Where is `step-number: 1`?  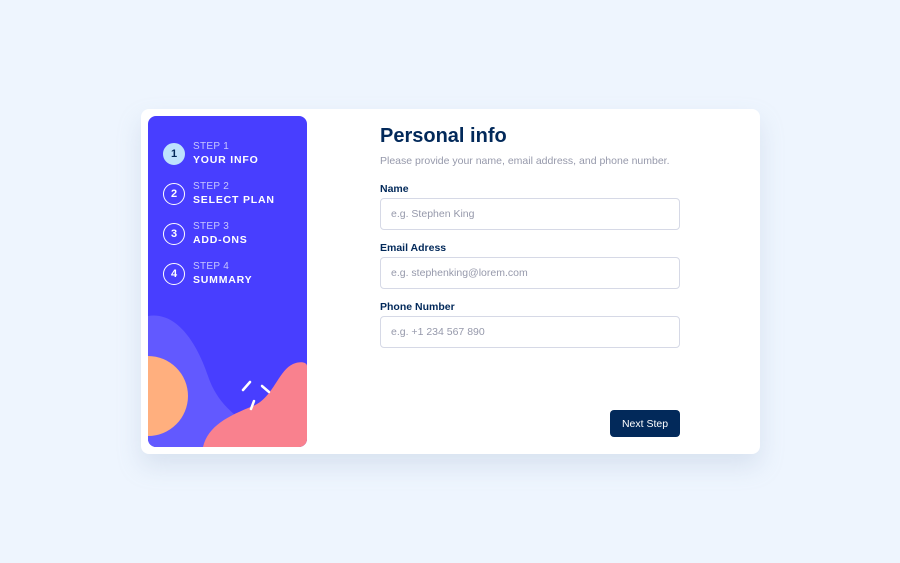 step-number: 1 is located at coordinates (174, 154).